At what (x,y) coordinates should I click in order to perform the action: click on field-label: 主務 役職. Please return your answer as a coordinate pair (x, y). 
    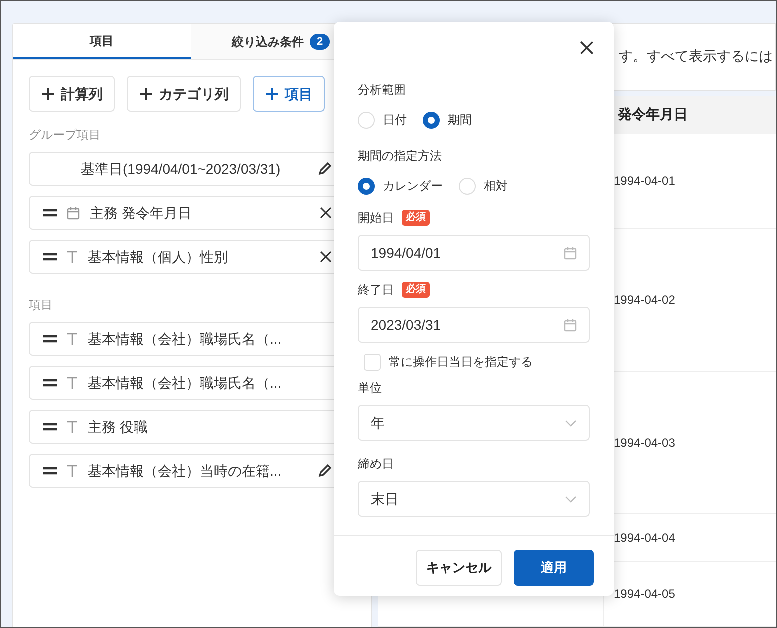
    Looking at the image, I should click on (118, 427).